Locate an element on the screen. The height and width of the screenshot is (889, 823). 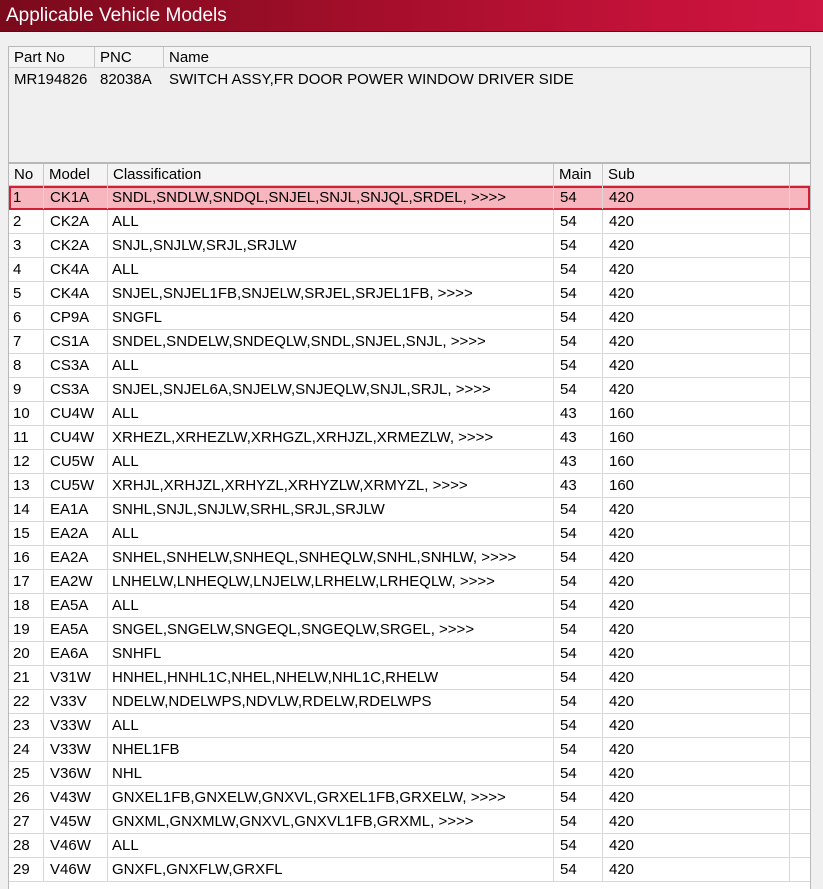
column-header-sub: Sub is located at coordinates (696, 175).